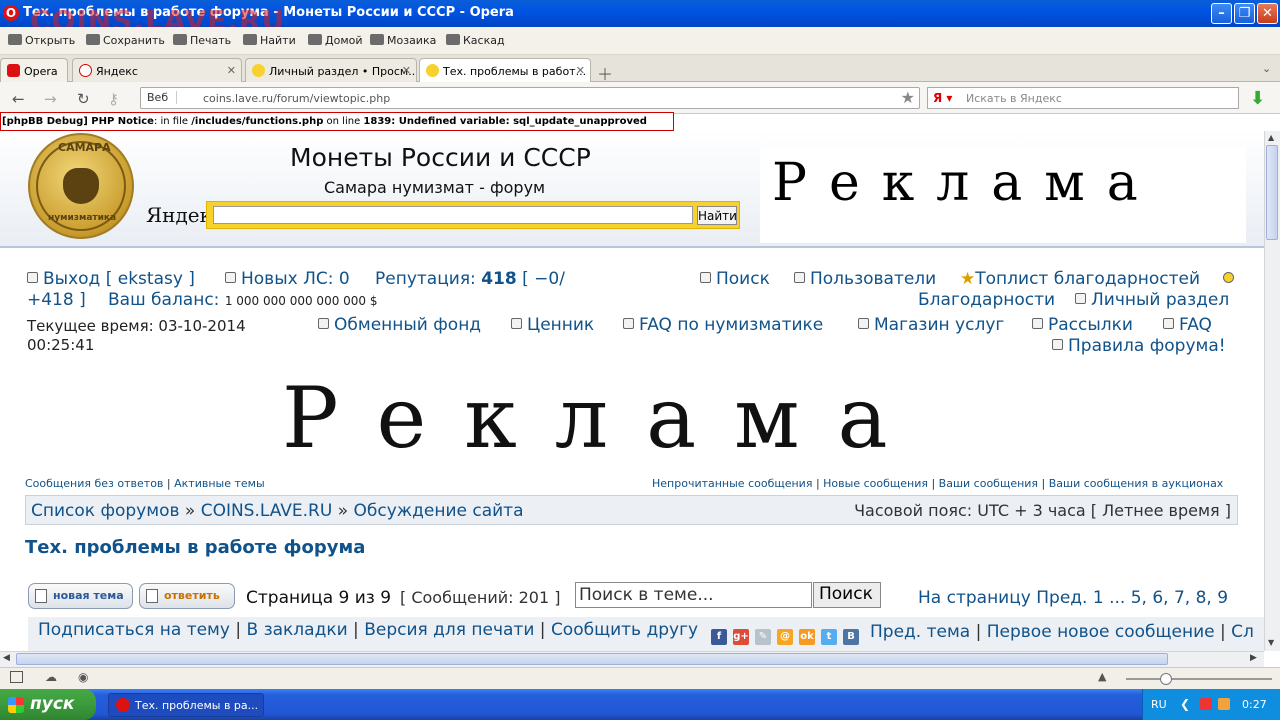 The width and height of the screenshot is (1280, 720). I want to click on topic-search-button: Поиск, so click(847, 595).